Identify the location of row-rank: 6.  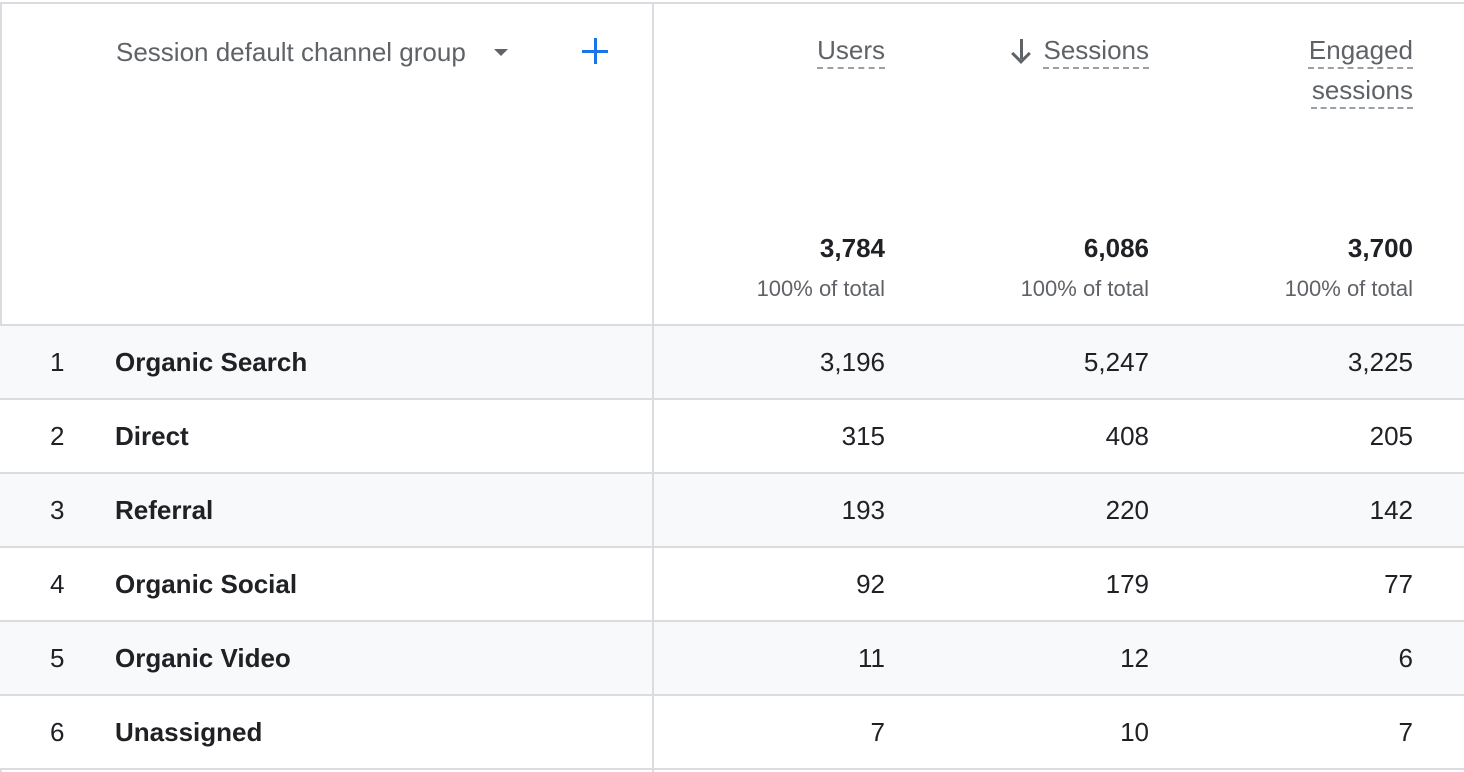
(57, 732).